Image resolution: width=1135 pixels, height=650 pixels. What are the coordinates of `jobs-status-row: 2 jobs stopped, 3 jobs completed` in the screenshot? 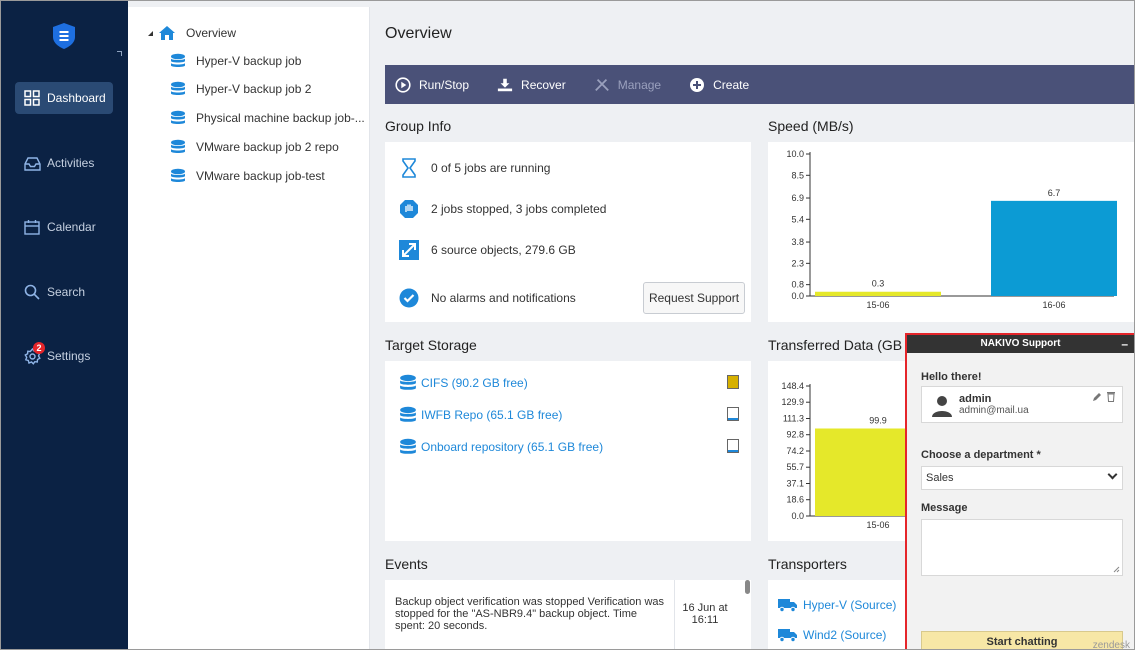 It's located at (502, 209).